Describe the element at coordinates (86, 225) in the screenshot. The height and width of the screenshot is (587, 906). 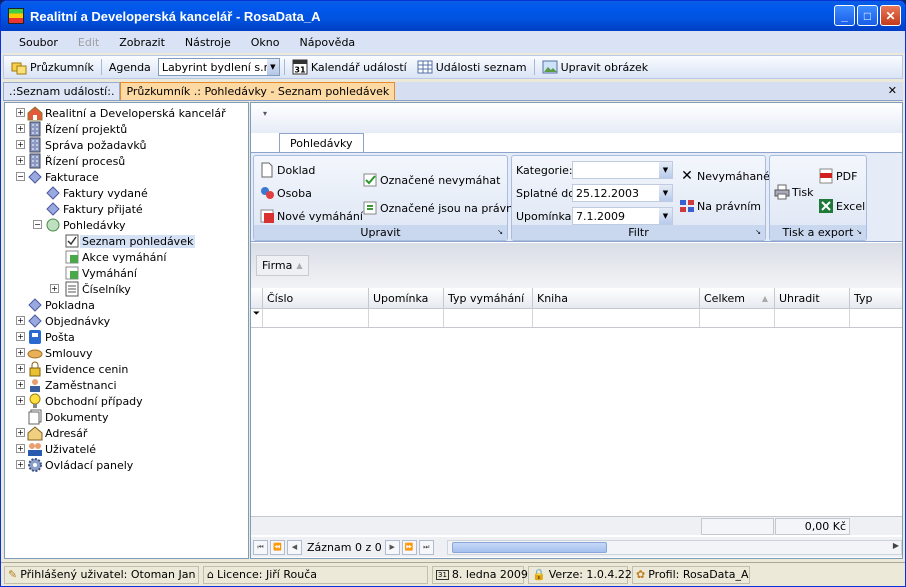
I see `tree-item: Pohledávky` at that location.